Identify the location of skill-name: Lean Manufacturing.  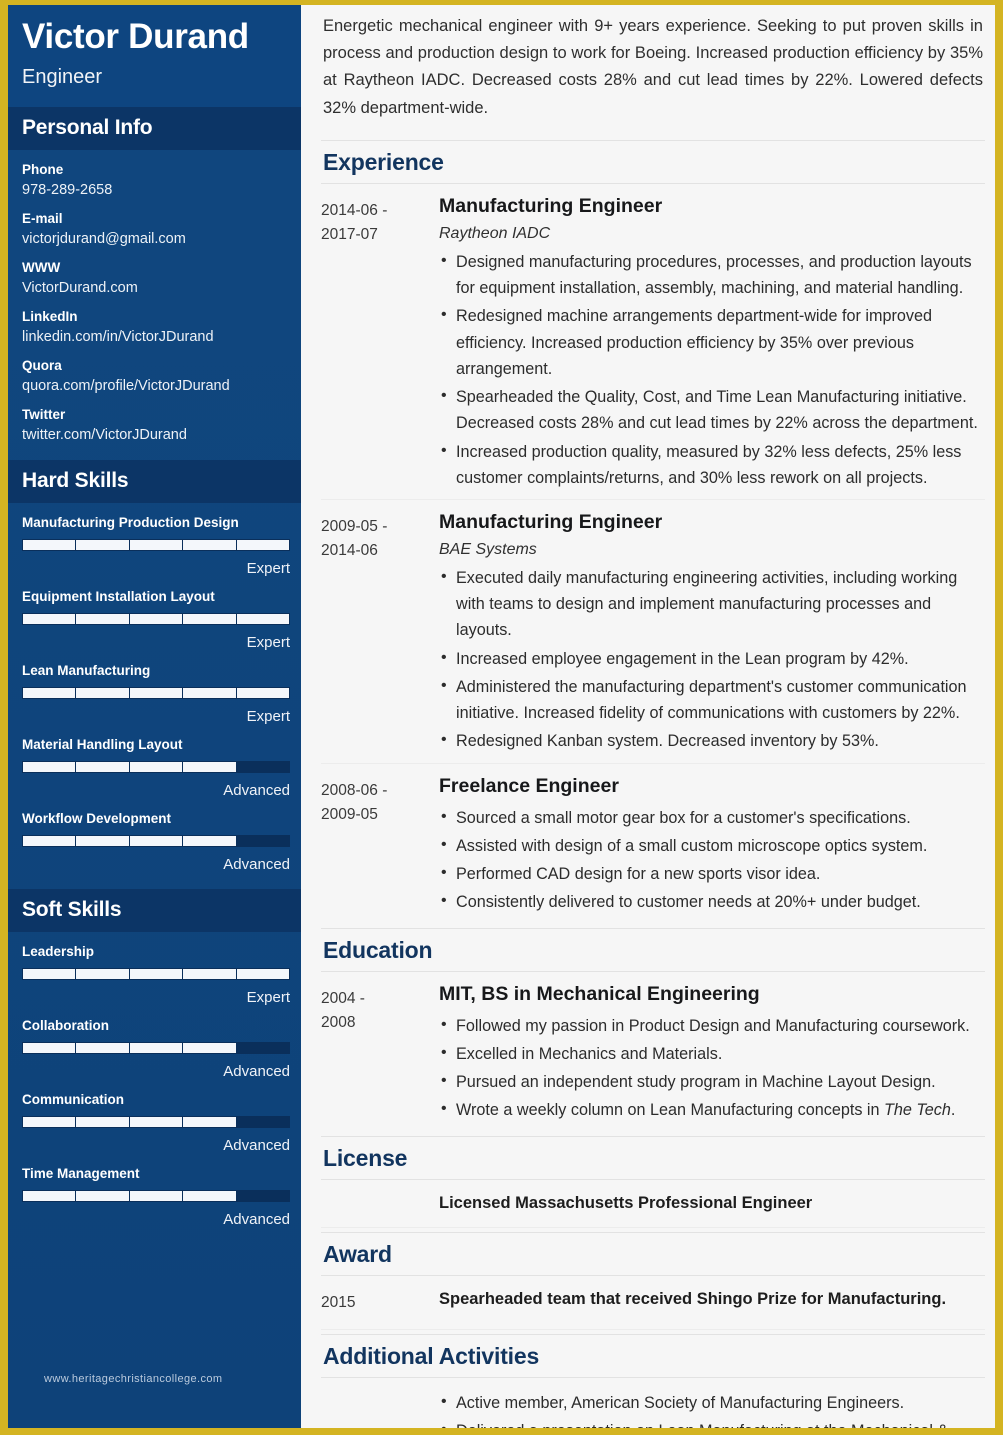
(86, 671).